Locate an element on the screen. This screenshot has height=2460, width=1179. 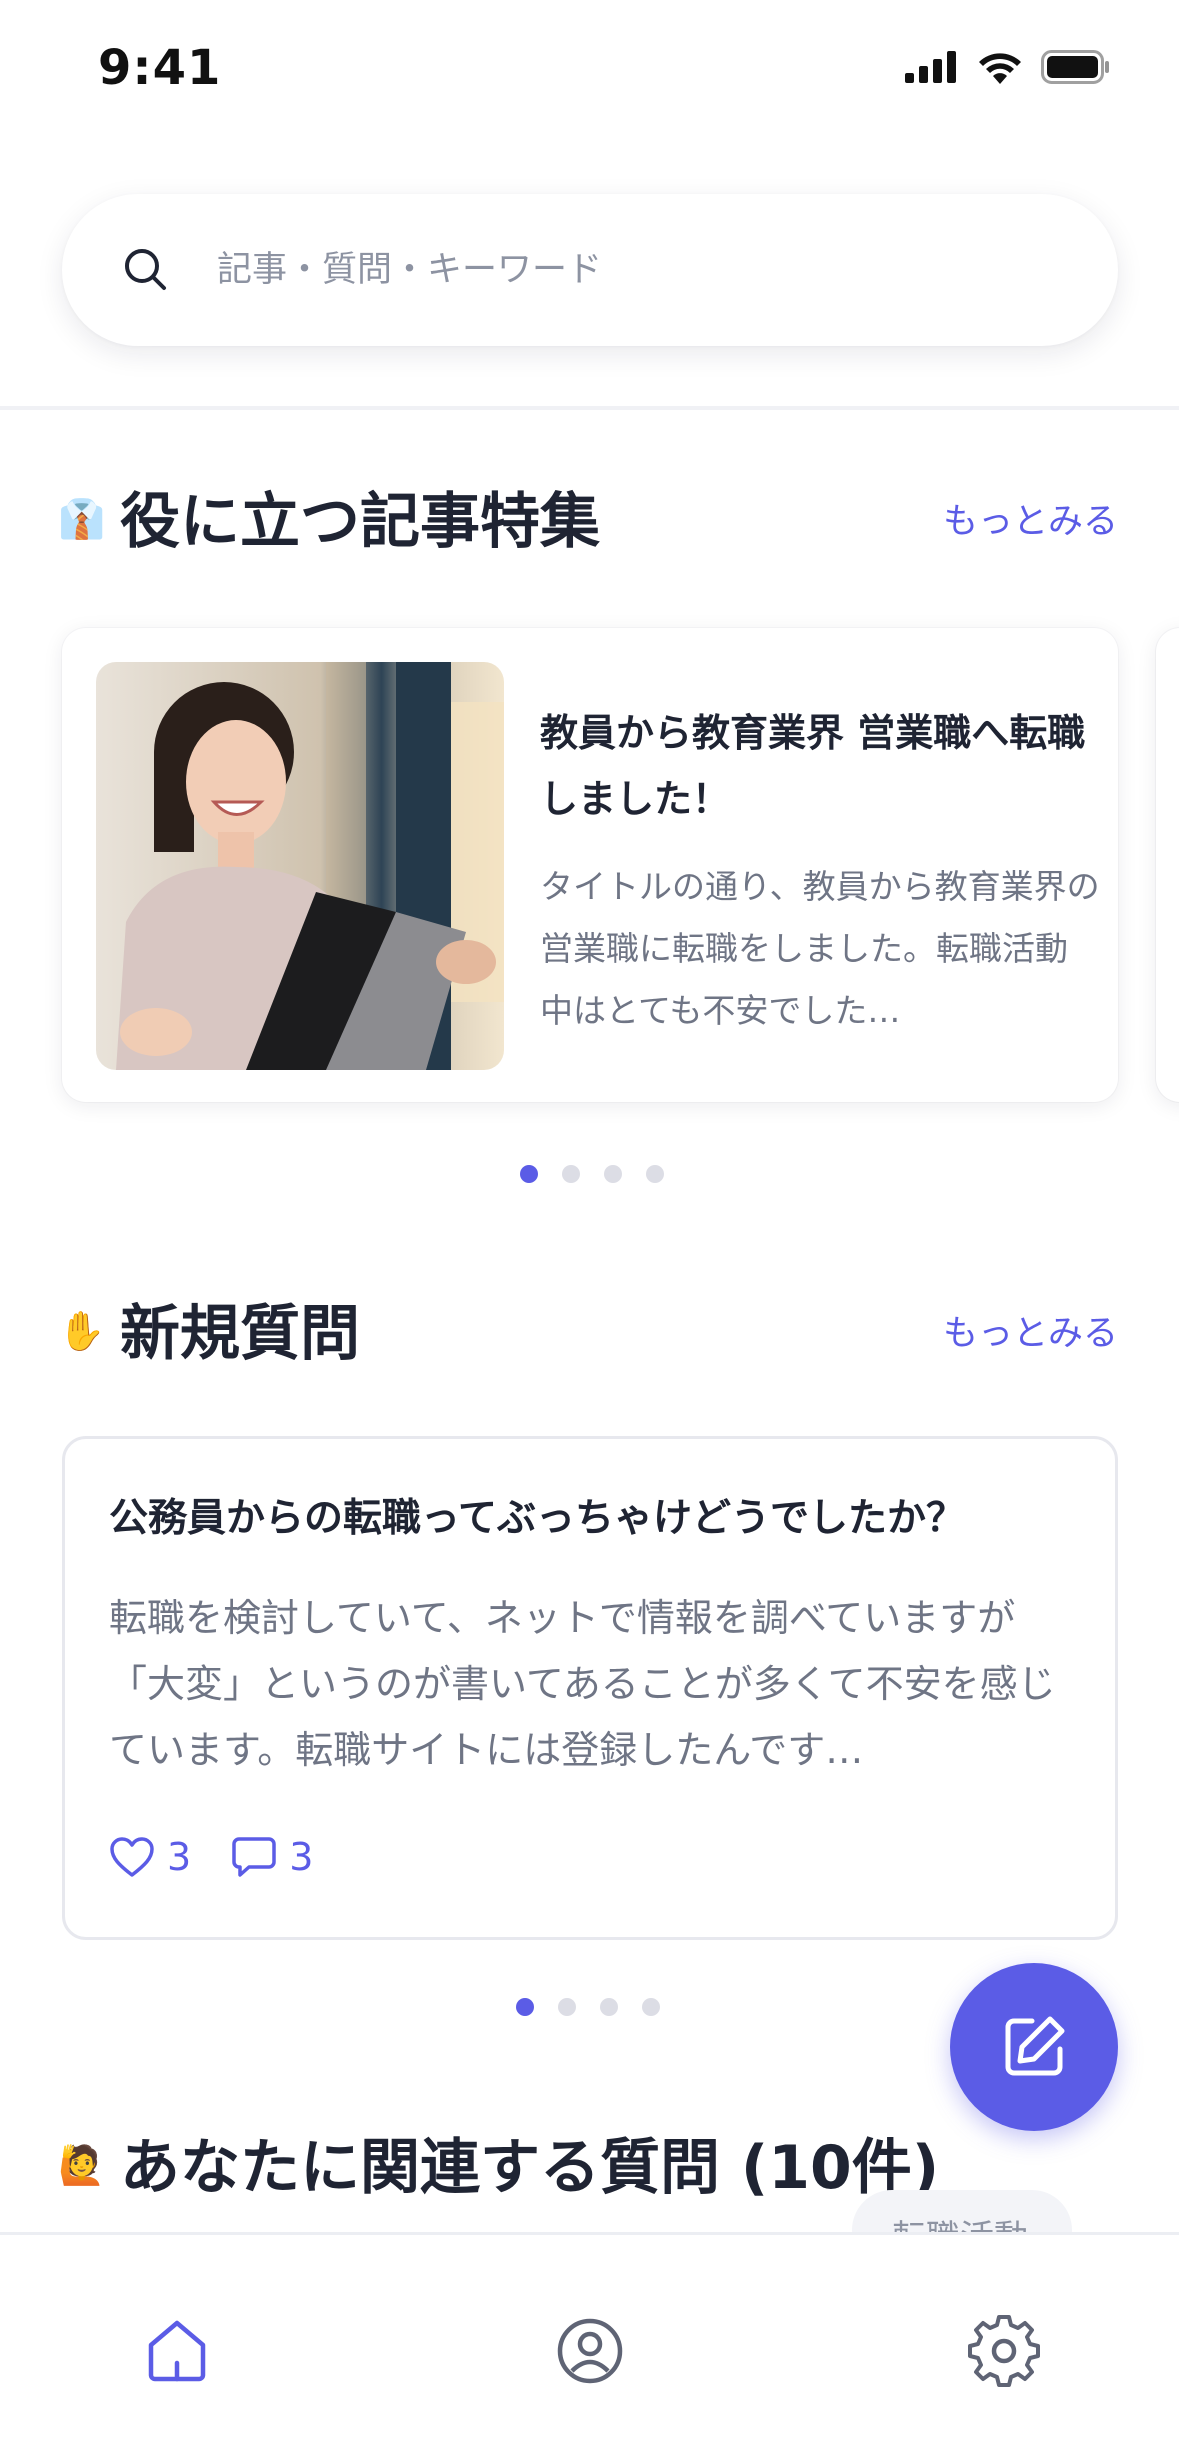
compose-button is located at coordinates (1034, 2047).